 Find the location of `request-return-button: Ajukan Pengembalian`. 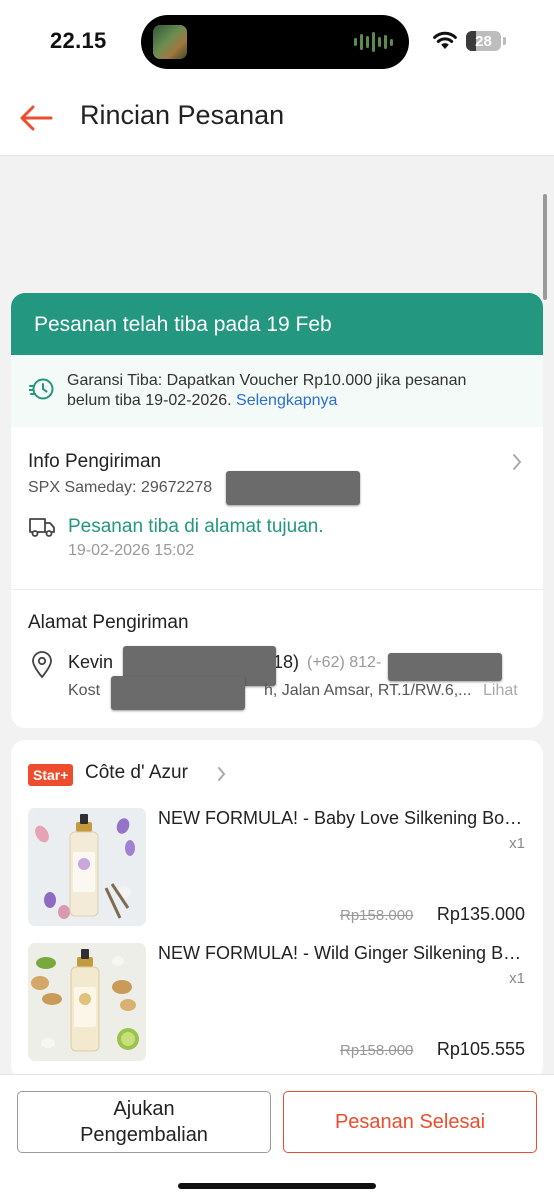

request-return-button: Ajukan Pengembalian is located at coordinates (144, 1122).